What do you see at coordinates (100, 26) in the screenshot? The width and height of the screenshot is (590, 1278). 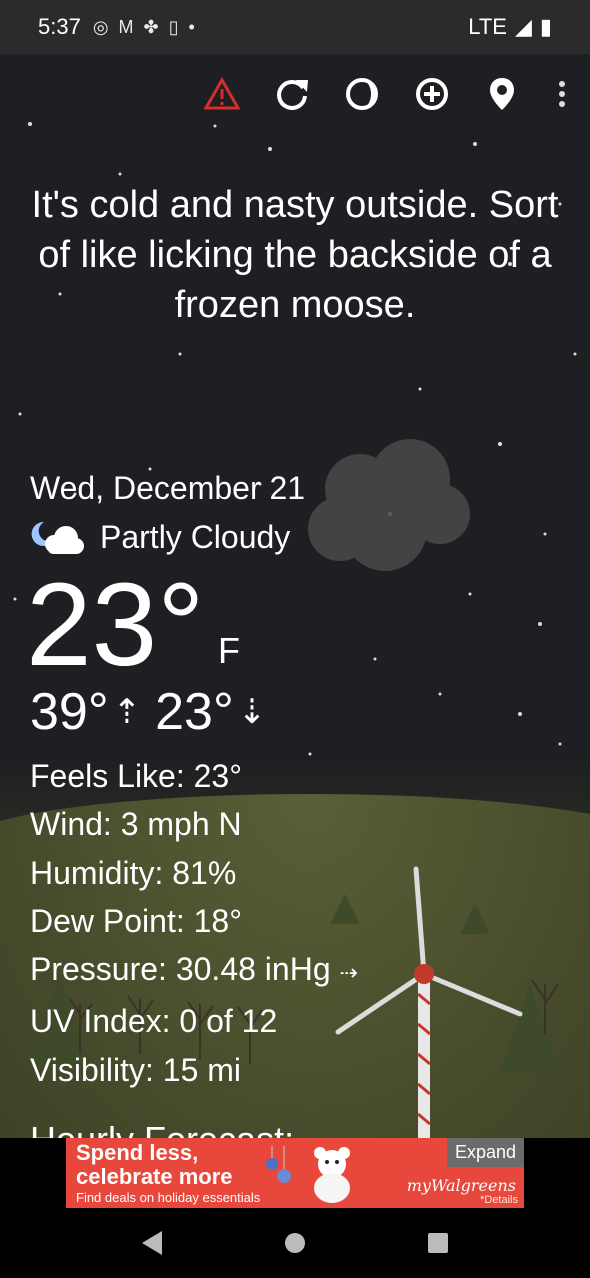 I see `instagram-icon: ◎` at bounding box center [100, 26].